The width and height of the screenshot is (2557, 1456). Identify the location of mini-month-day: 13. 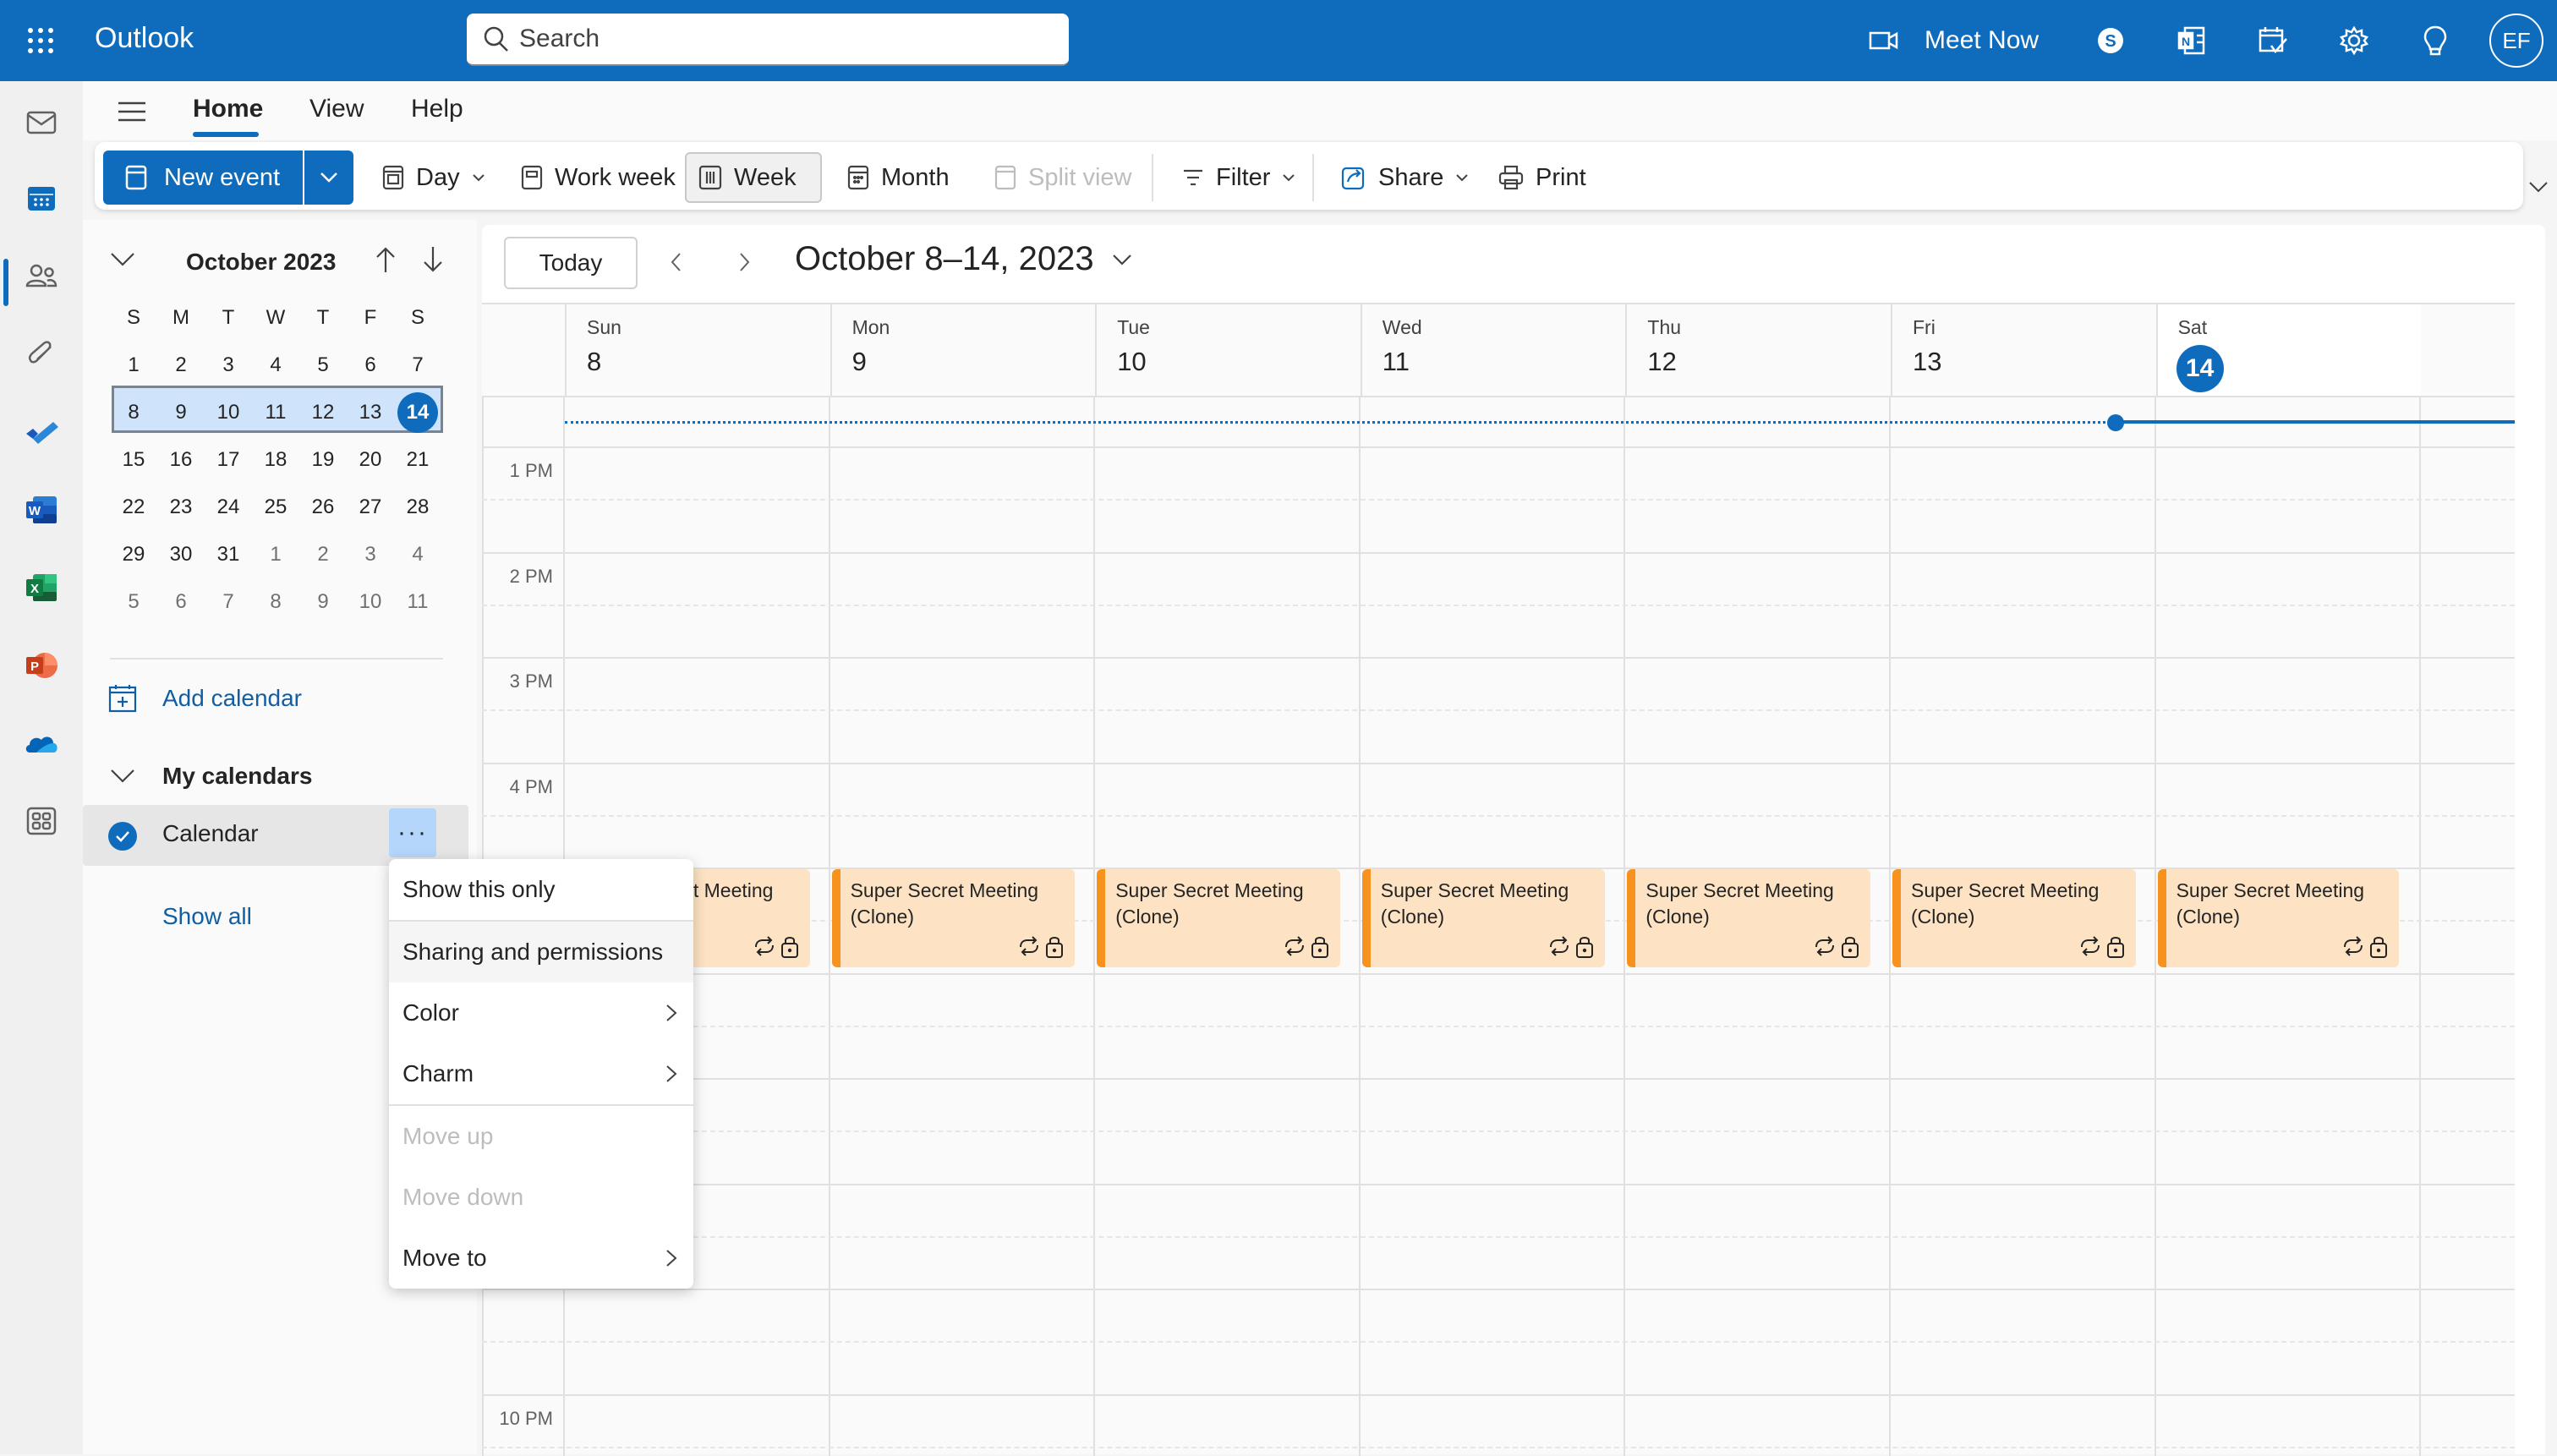
(370, 412).